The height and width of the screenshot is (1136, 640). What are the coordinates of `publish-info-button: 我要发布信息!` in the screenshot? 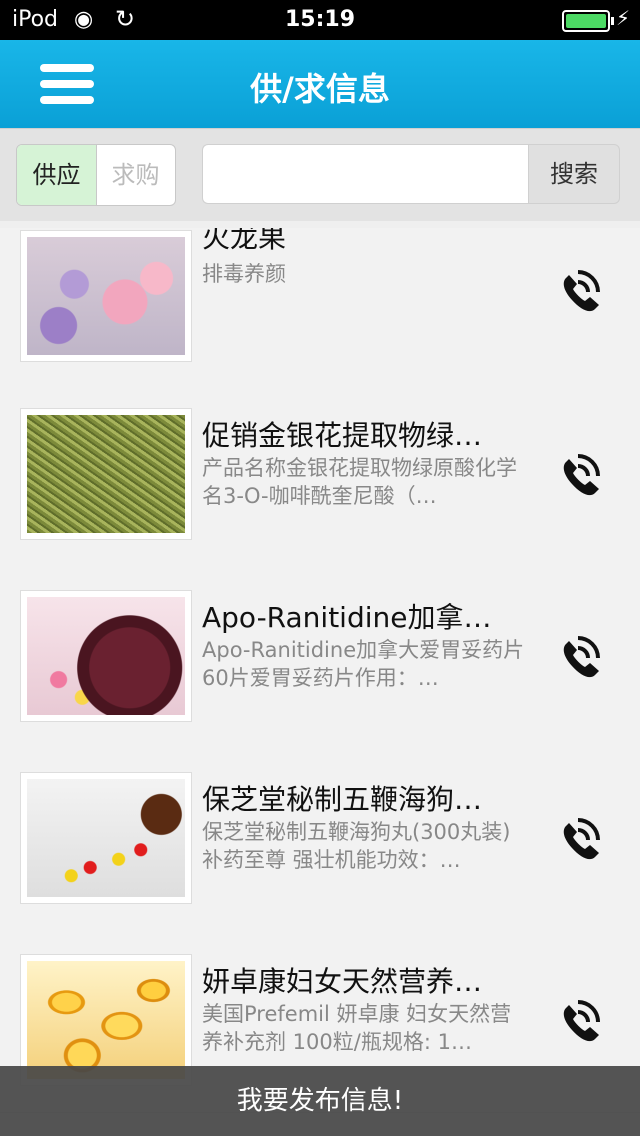 It's located at (320, 1101).